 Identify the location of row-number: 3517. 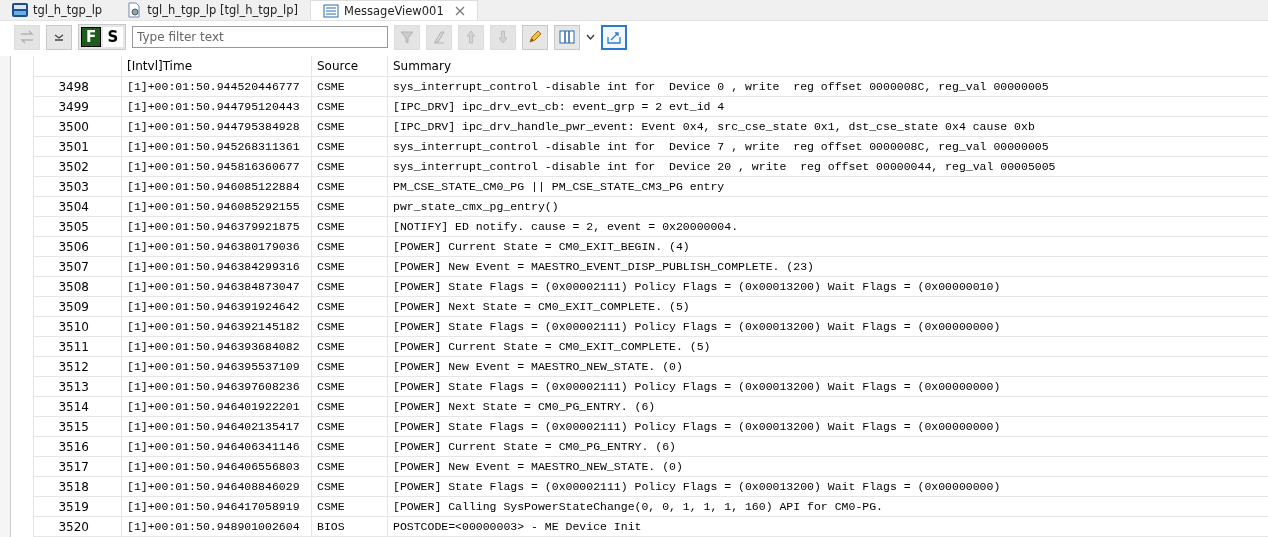
(78, 466).